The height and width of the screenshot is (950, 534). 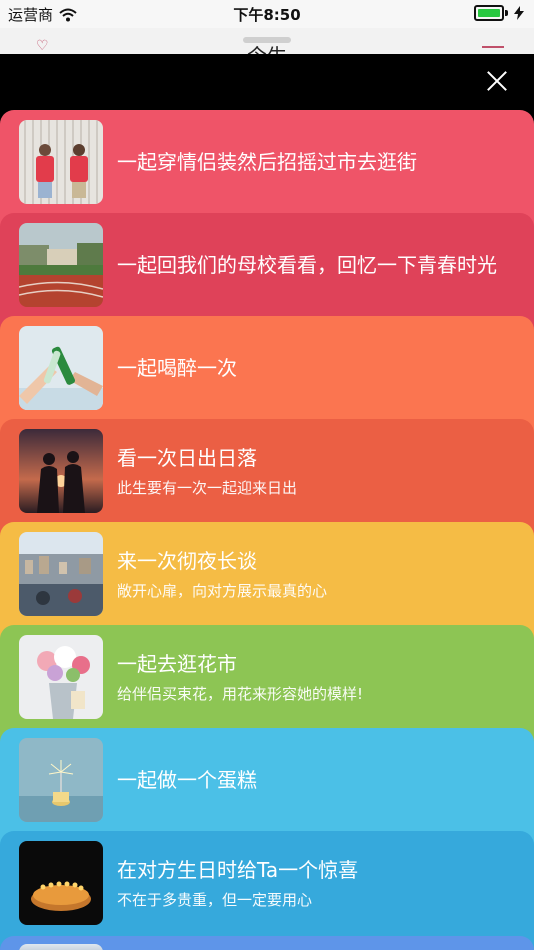 I want to click on menu-icon, so click(x=493, y=47).